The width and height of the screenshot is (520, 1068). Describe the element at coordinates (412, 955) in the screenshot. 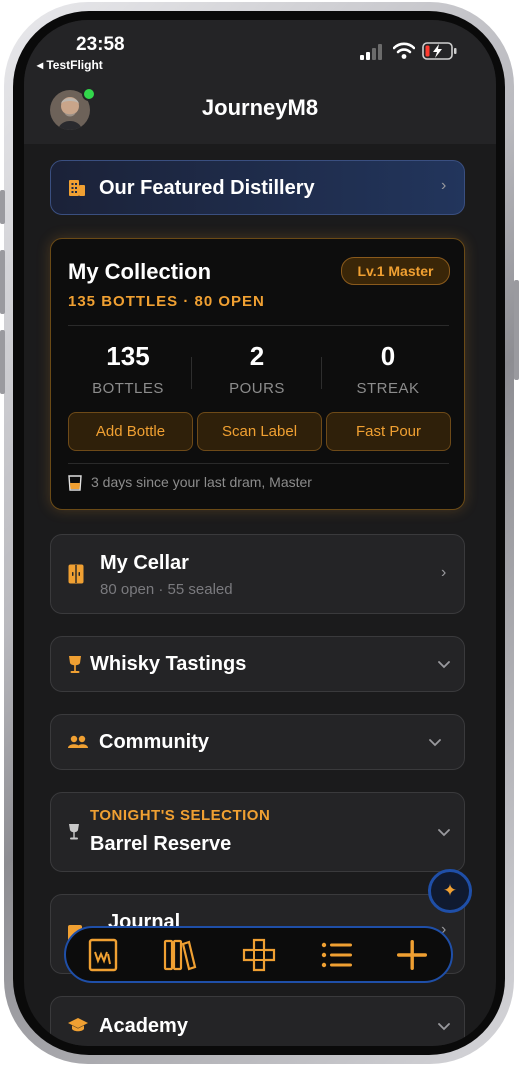

I see `add-tab-icon` at that location.